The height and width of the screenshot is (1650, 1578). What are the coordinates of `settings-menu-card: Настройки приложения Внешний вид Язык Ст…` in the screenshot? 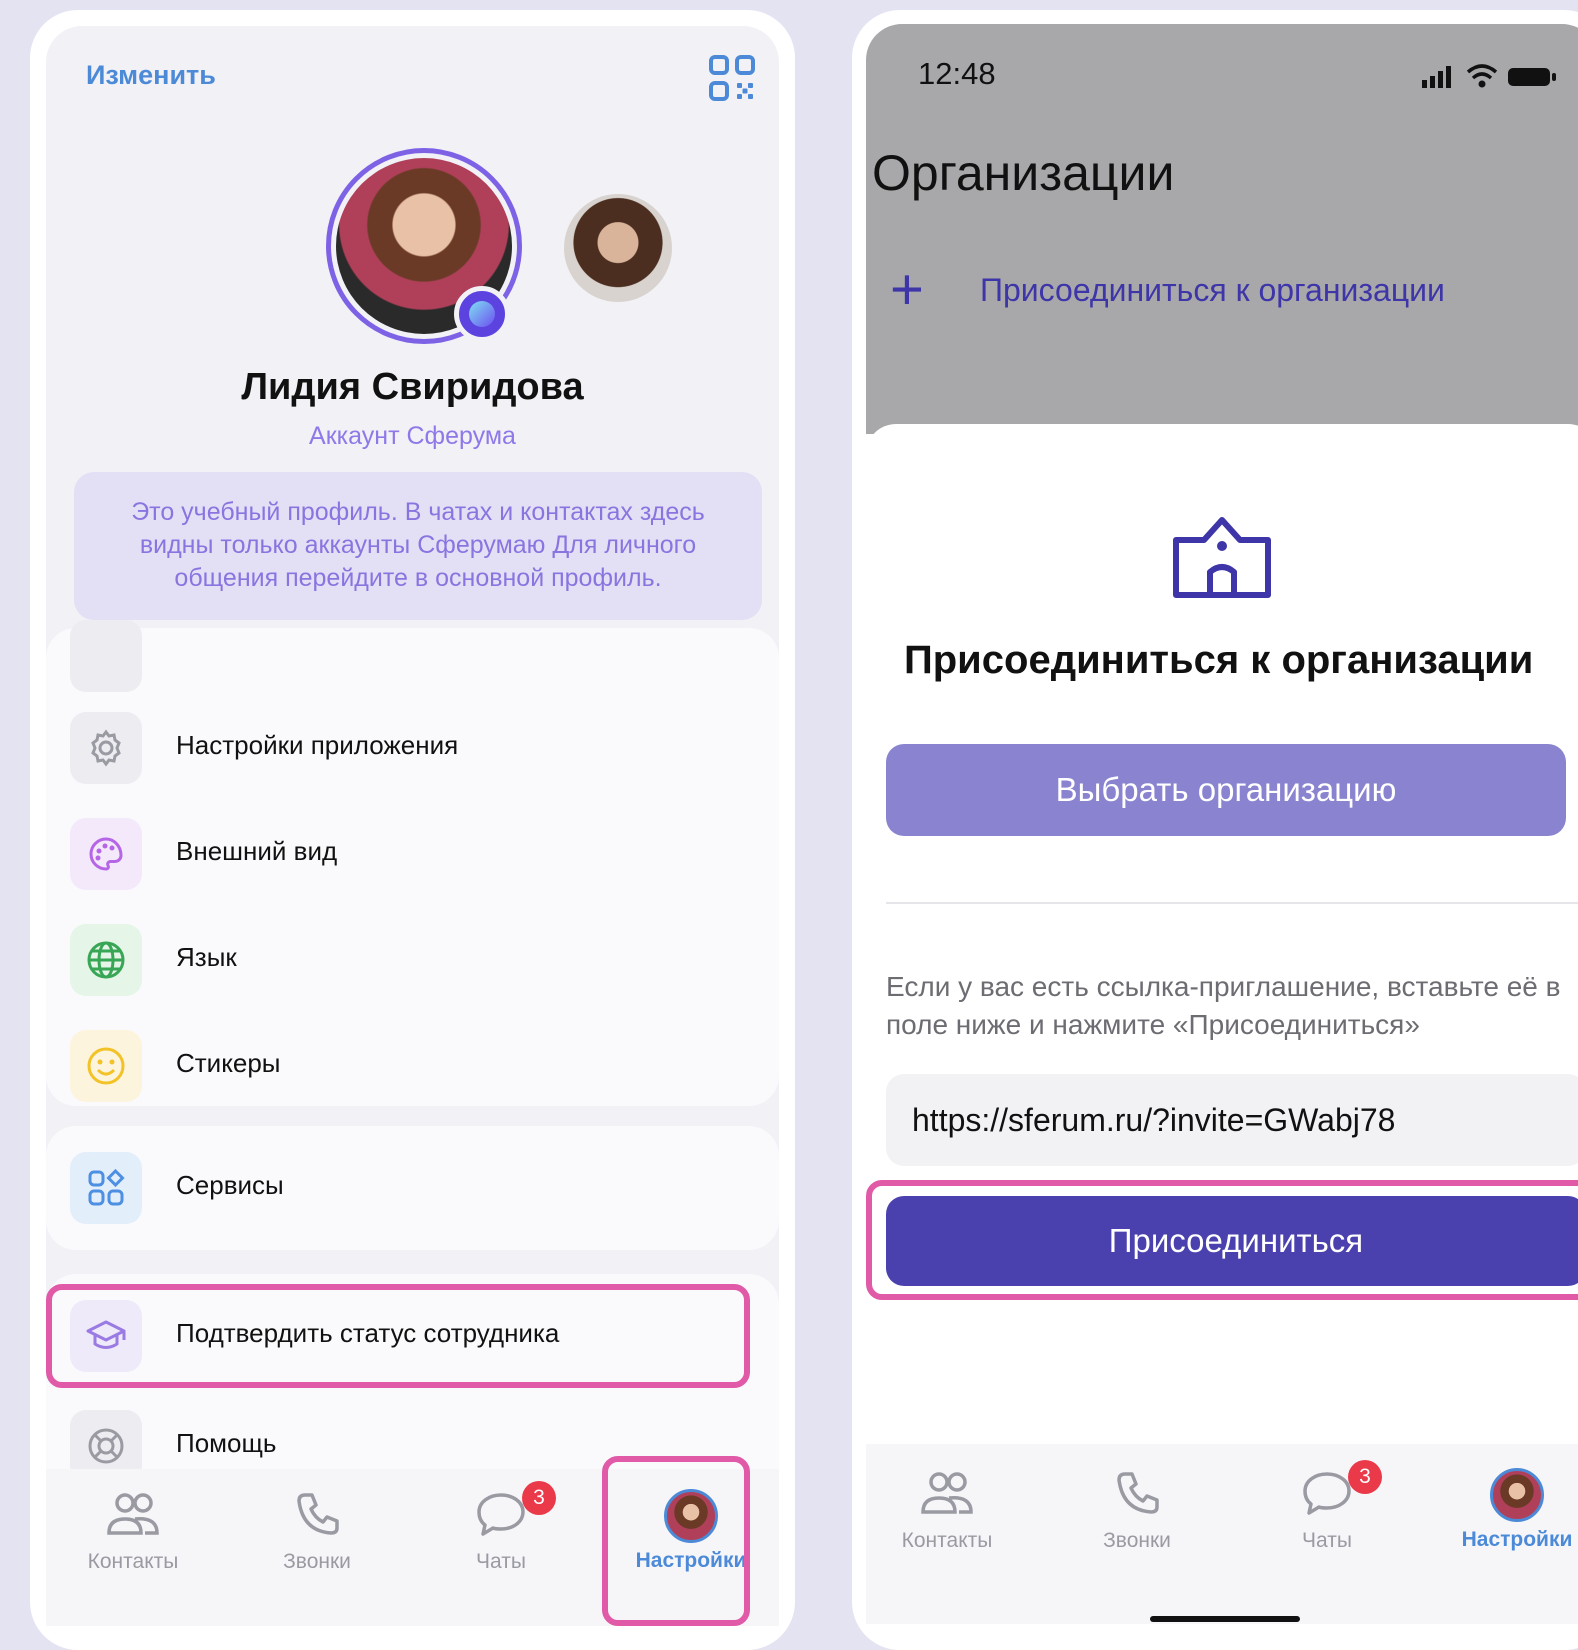 It's located at (412, 863).